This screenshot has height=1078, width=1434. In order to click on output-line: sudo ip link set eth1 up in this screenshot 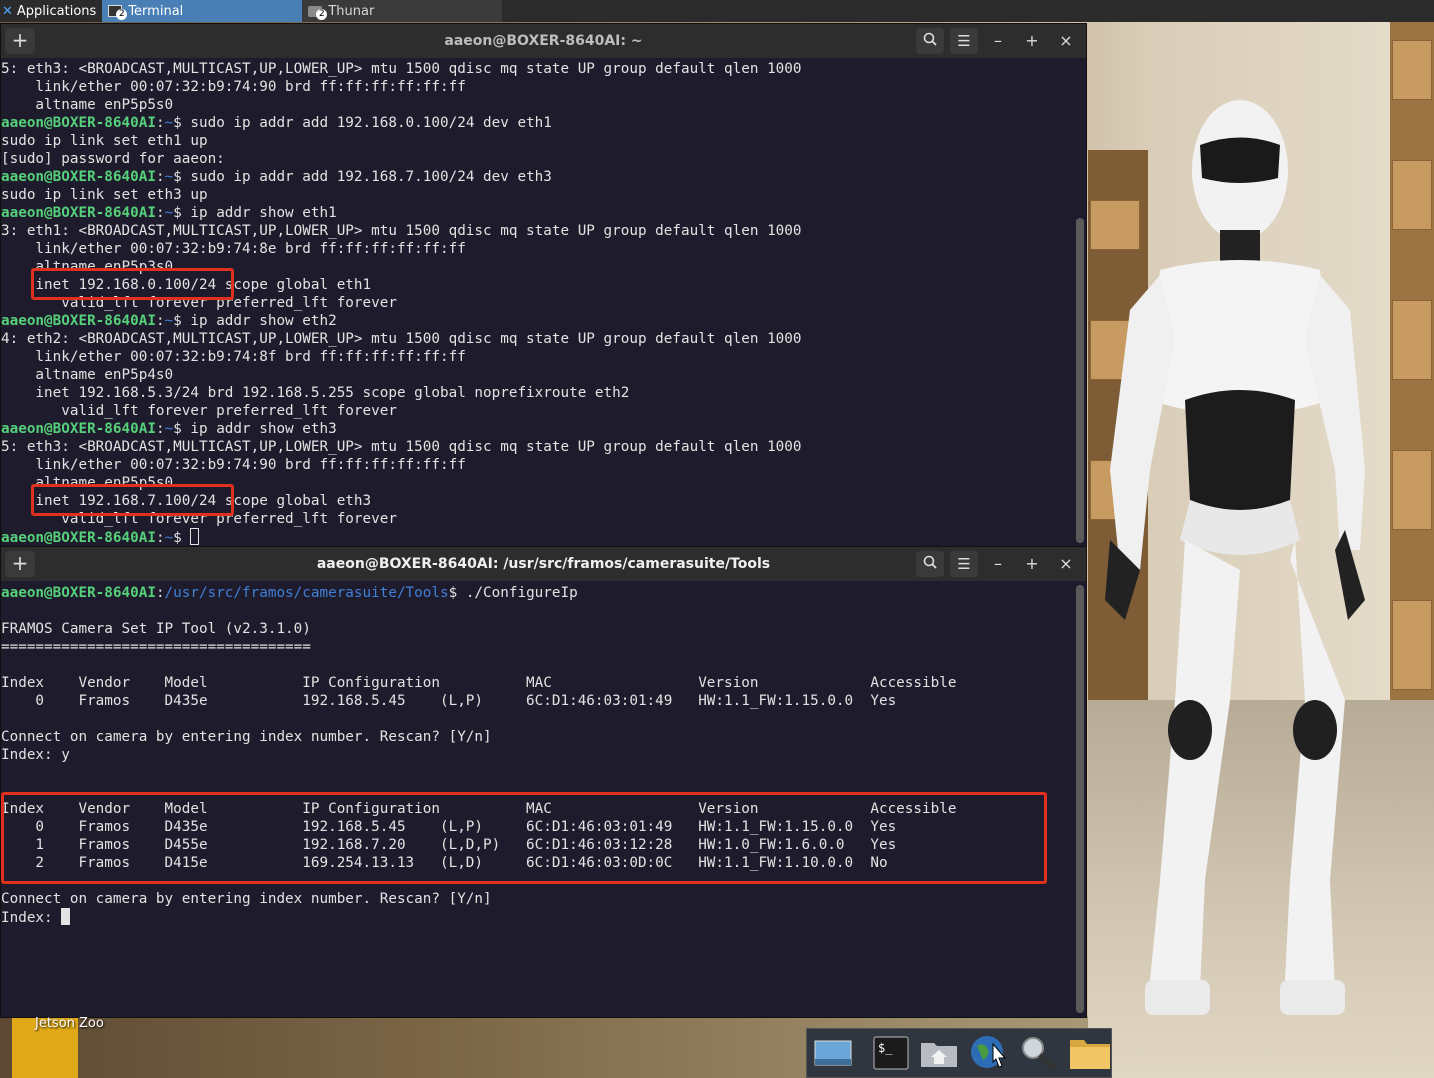, I will do `click(104, 141)`.